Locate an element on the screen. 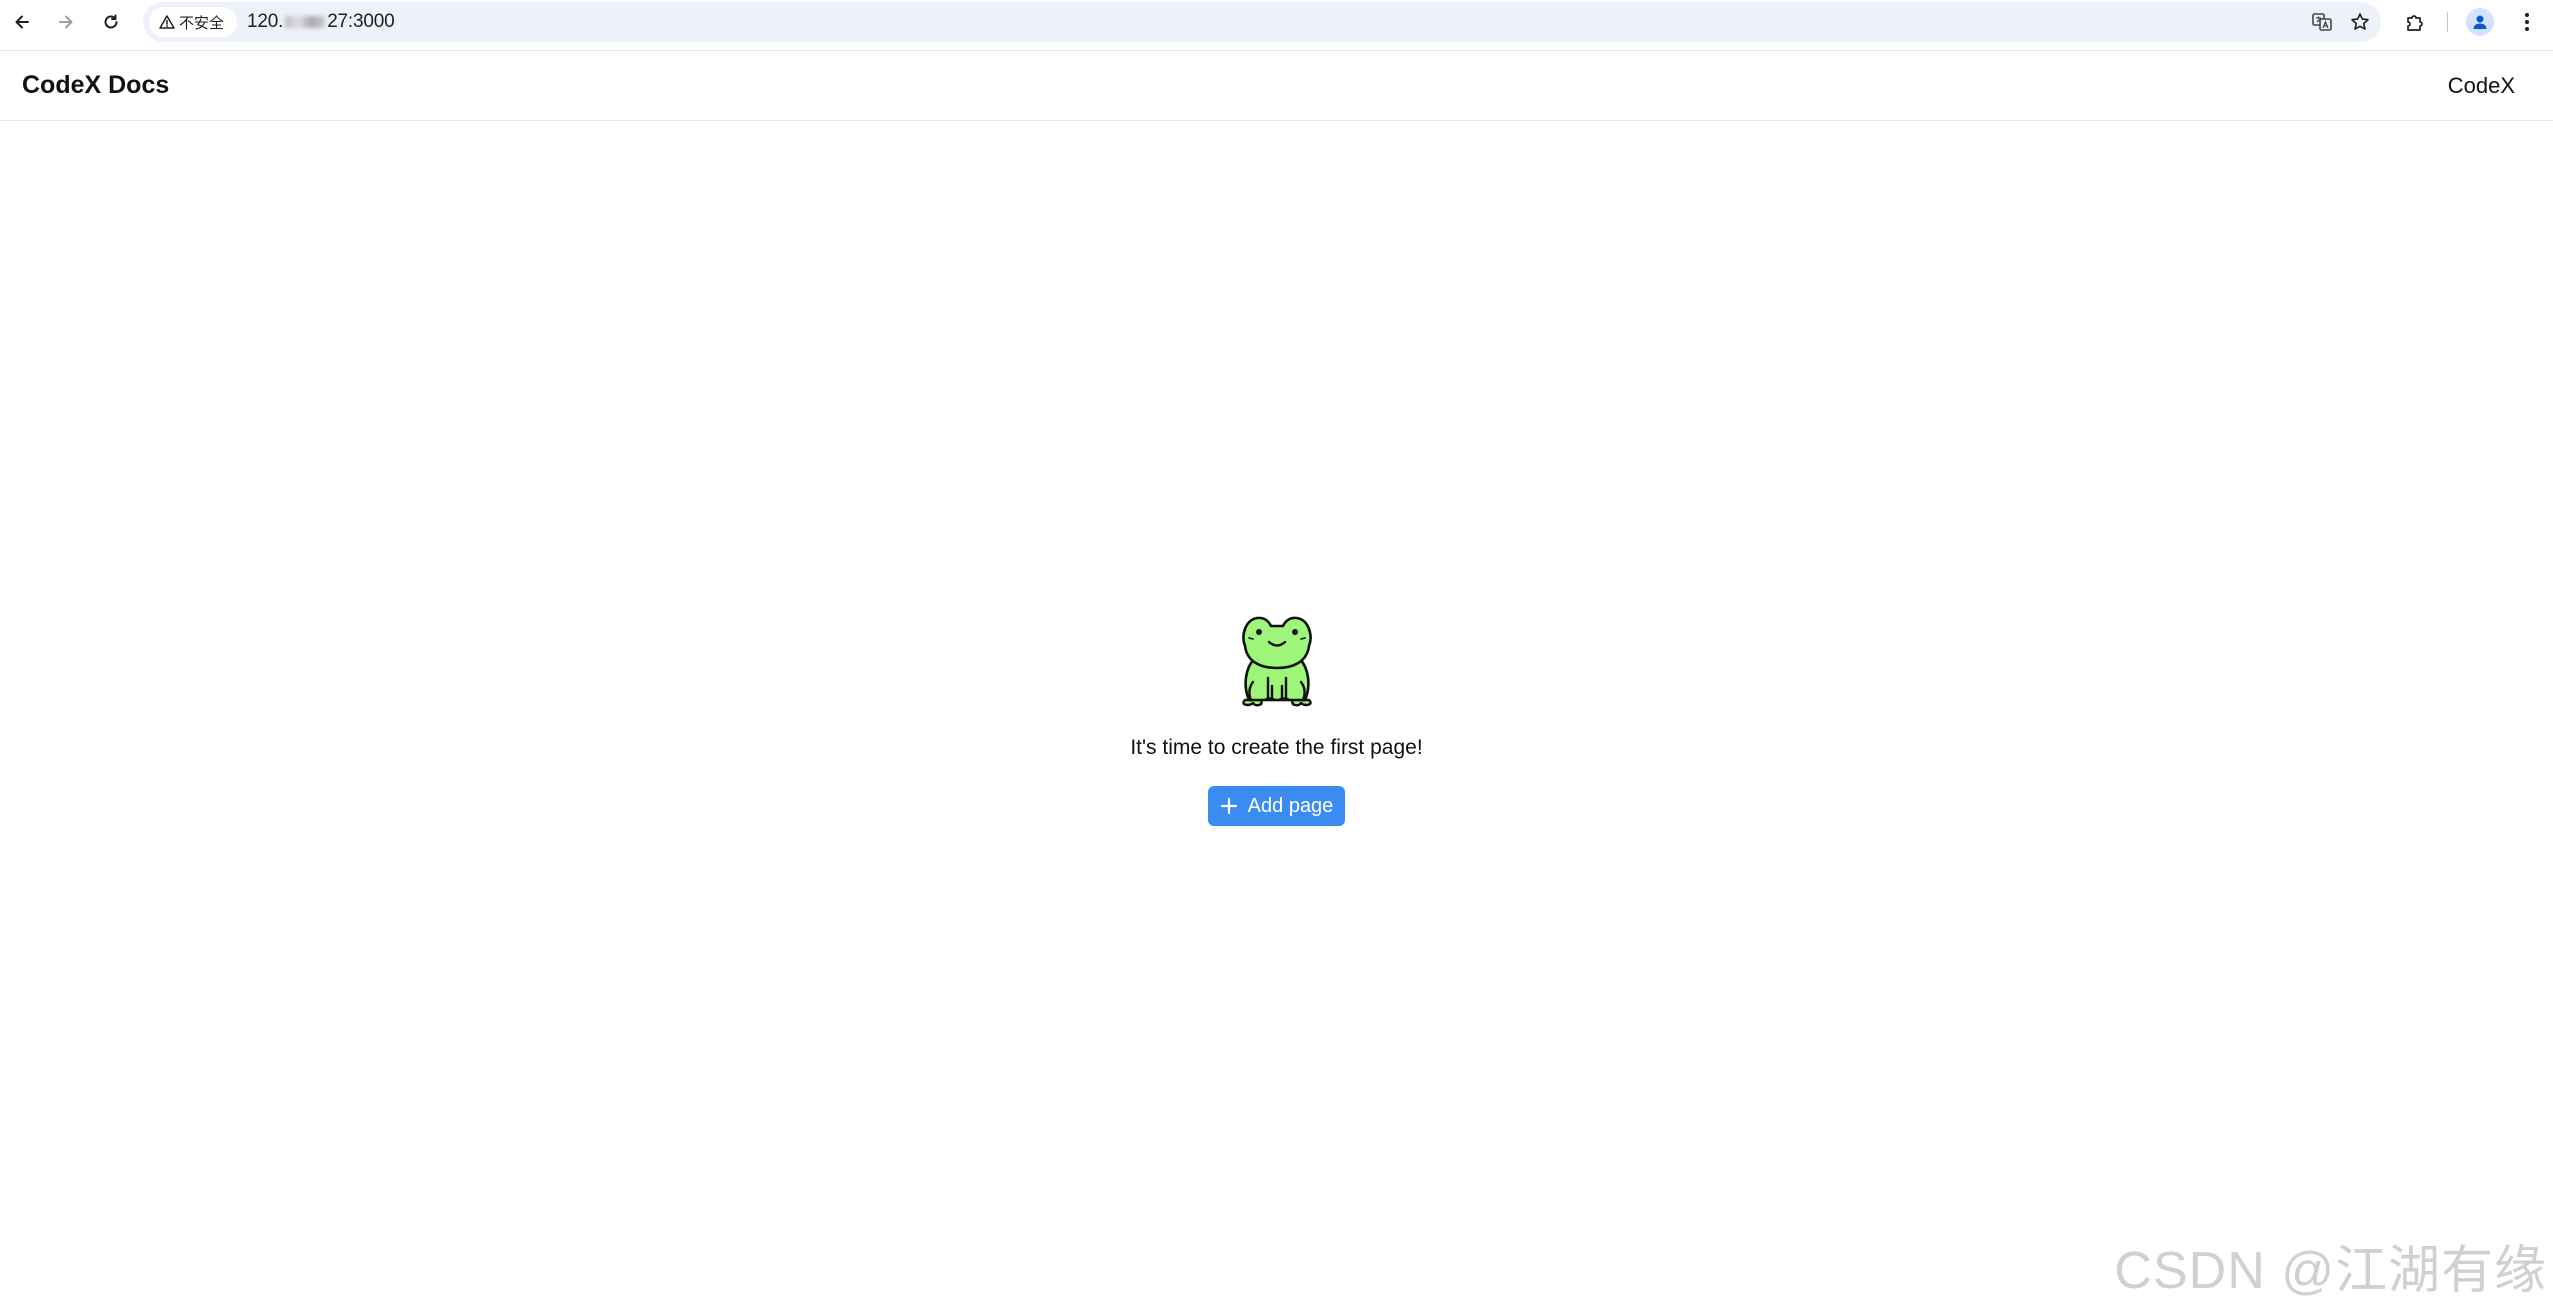 Image resolution: width=2553 pixels, height=1311 pixels. forward-button is located at coordinates (66, 22).